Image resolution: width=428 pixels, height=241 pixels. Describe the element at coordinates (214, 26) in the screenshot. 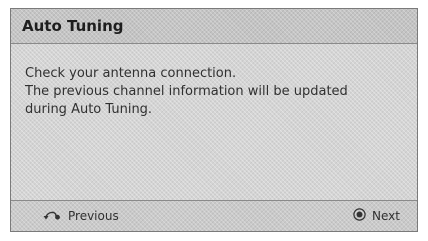

I see `dialog-title-bar: Auto Tuning` at that location.